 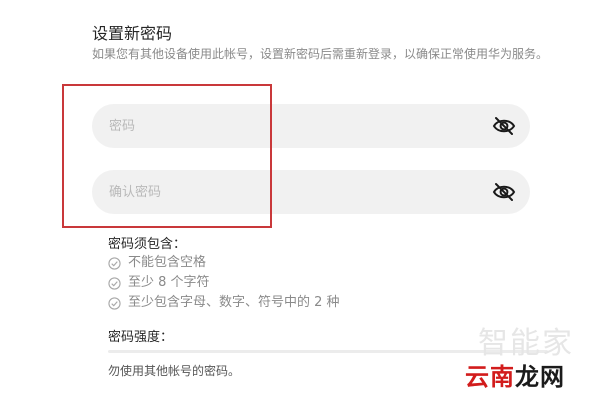 I want to click on requirement-text: 不能包含空格, so click(x=167, y=262).